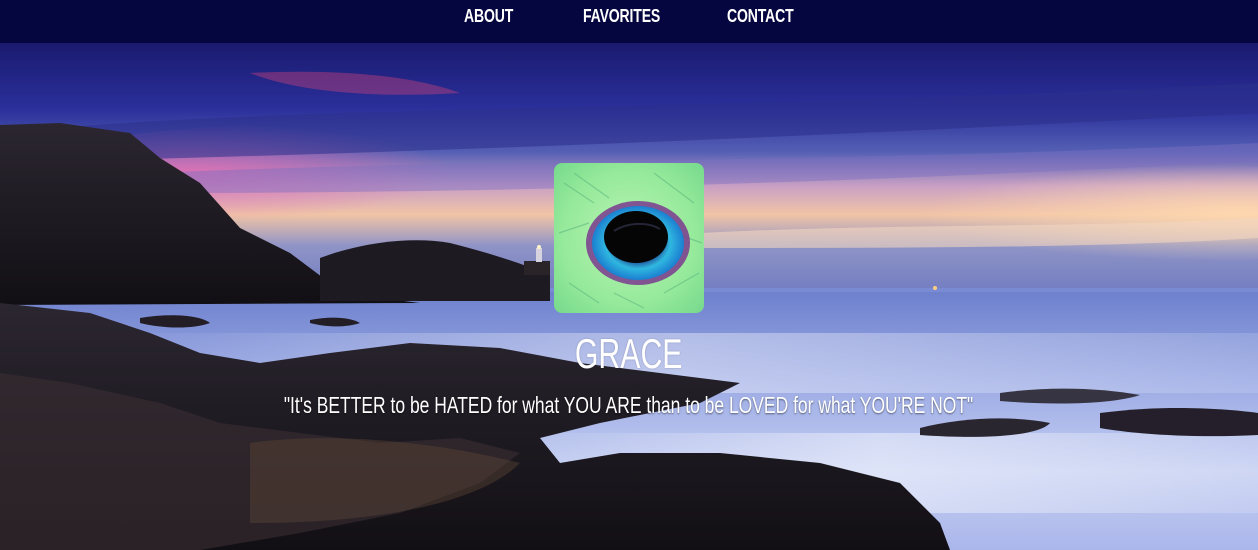 The image size is (1258, 550). Describe the element at coordinates (760, 16) in the screenshot. I see `nav-link-contact: CONTACT` at that location.